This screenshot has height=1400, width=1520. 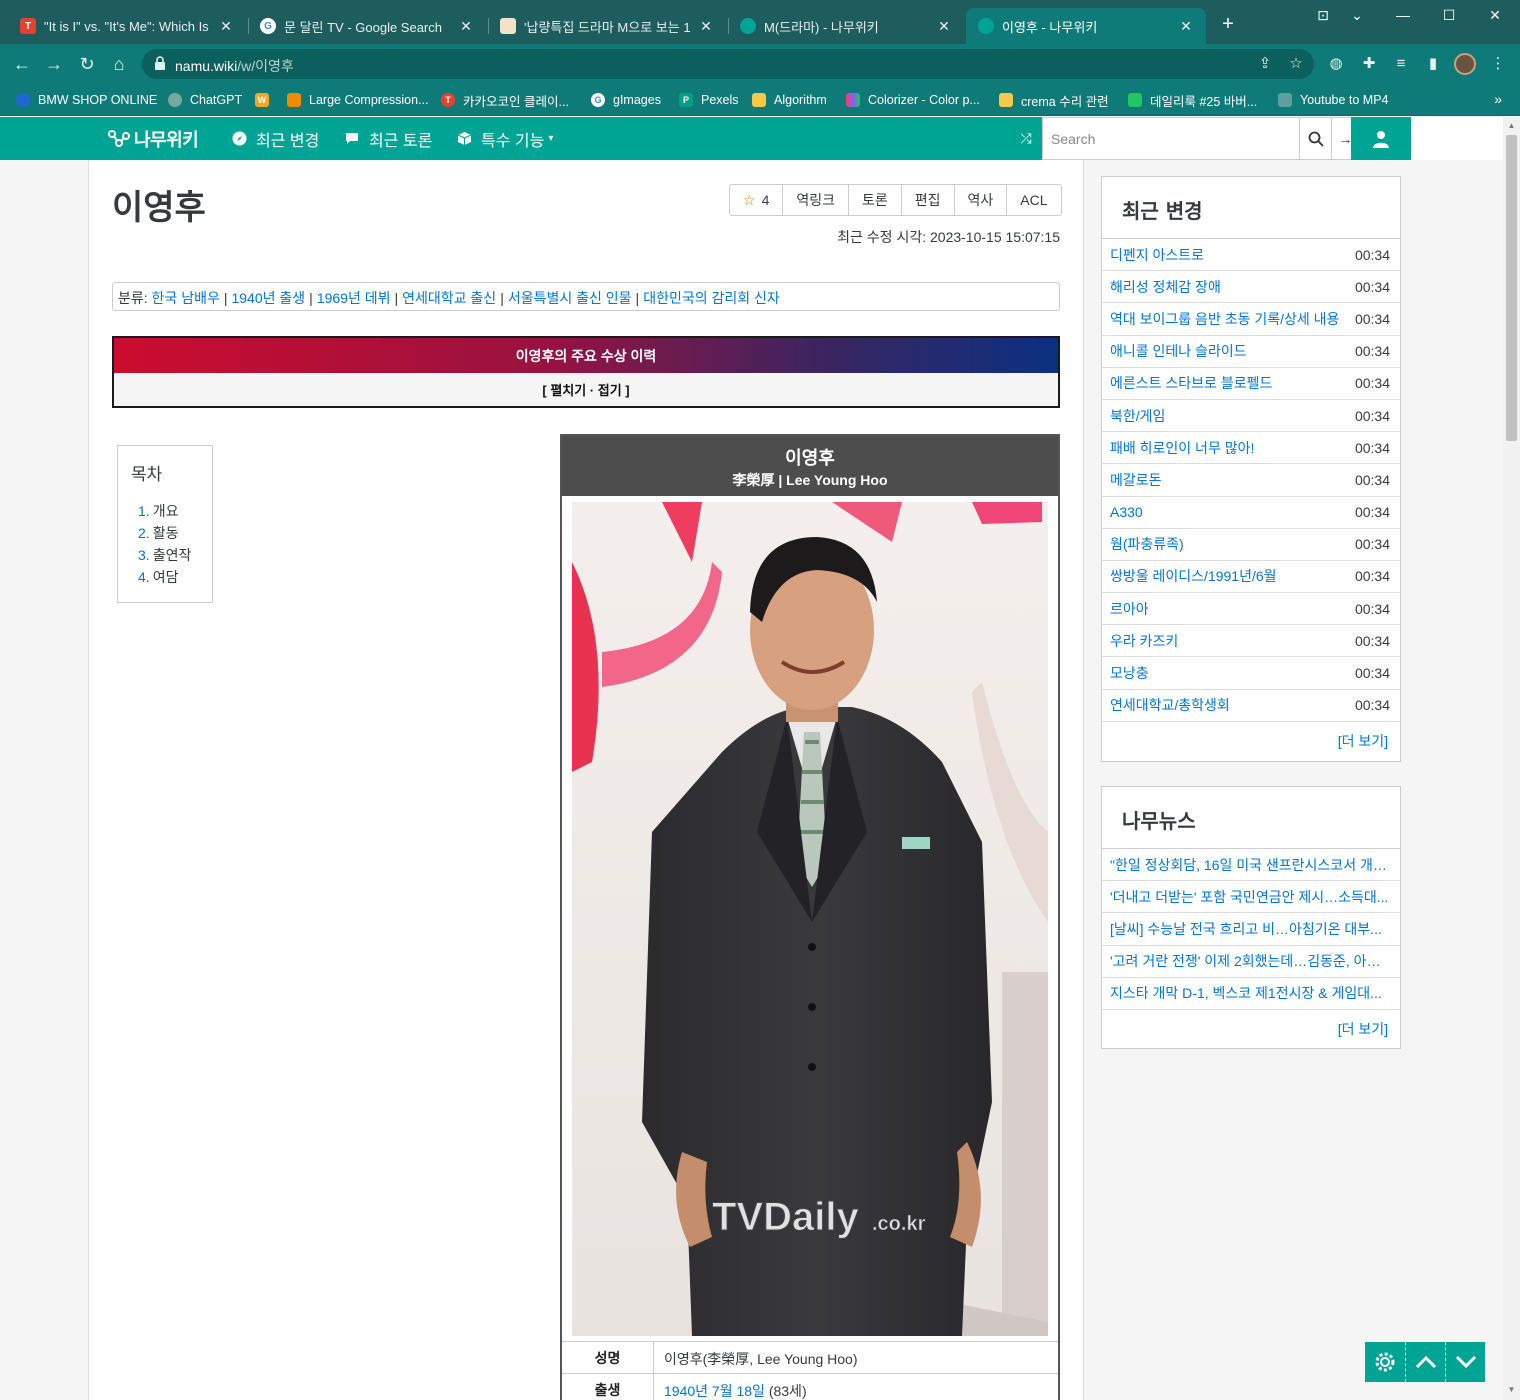 I want to click on browser-tab: '납량특집 드라마 M으로 보는 1 ✕, so click(x=607, y=26).